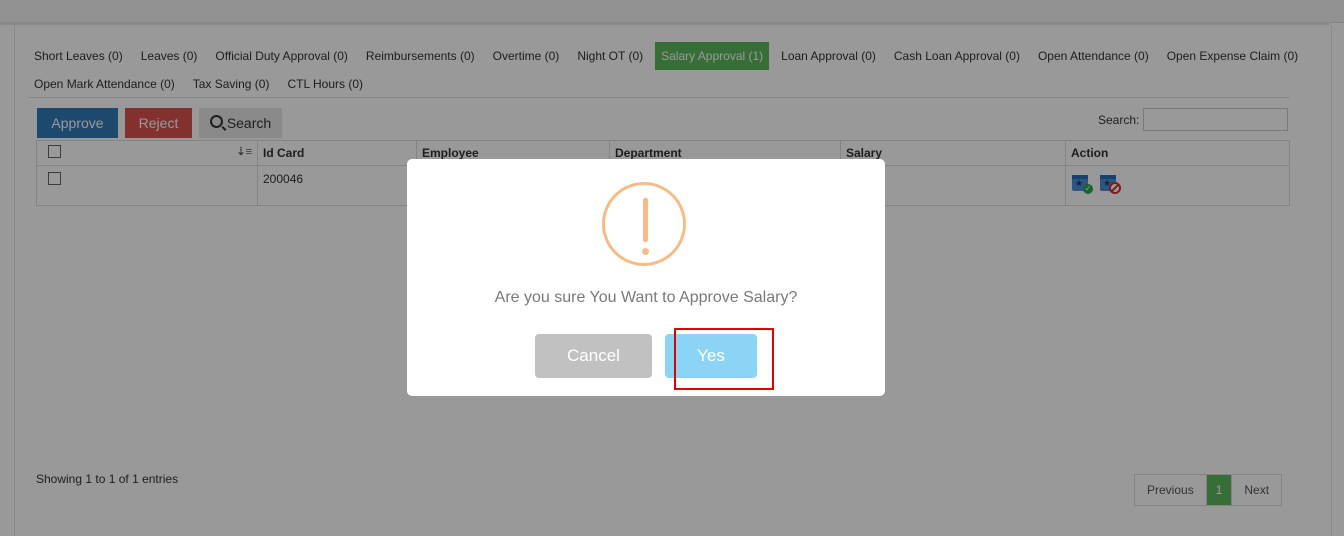 The image size is (1344, 536). Describe the element at coordinates (724, 359) in the screenshot. I see `yes-button-highlight` at that location.